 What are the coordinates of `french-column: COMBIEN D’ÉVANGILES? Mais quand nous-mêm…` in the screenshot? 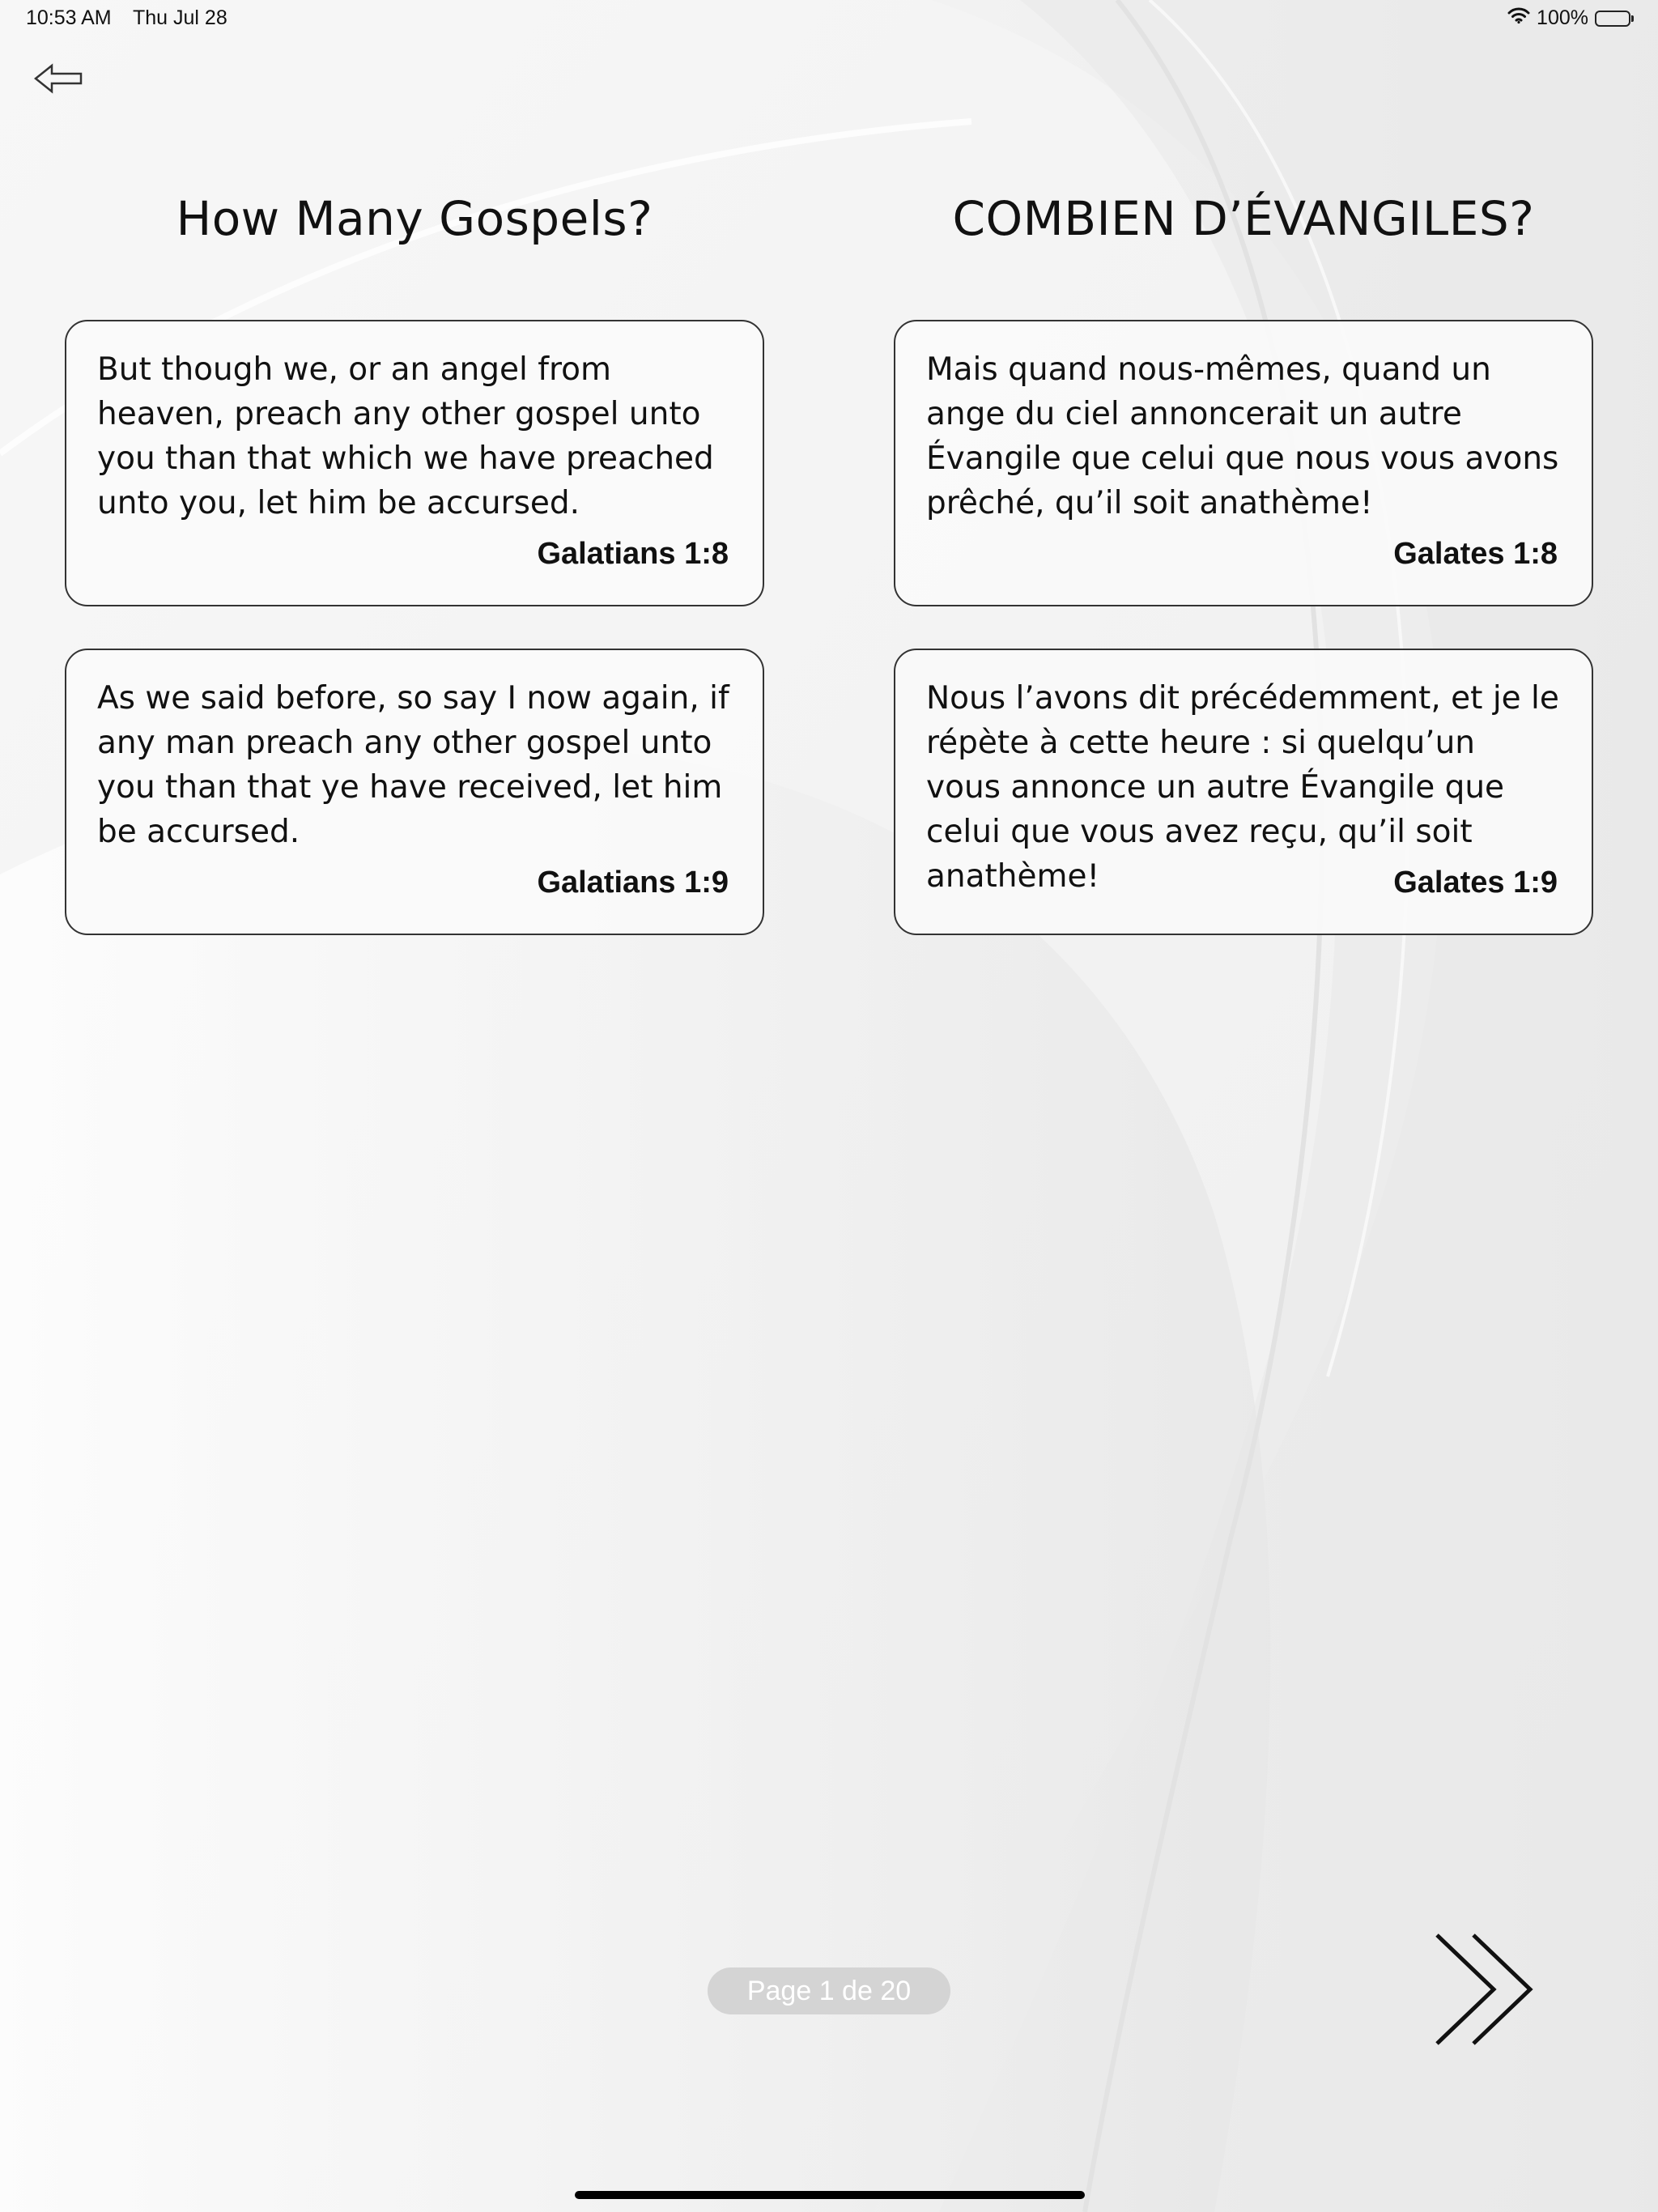 It's located at (1243, 559).